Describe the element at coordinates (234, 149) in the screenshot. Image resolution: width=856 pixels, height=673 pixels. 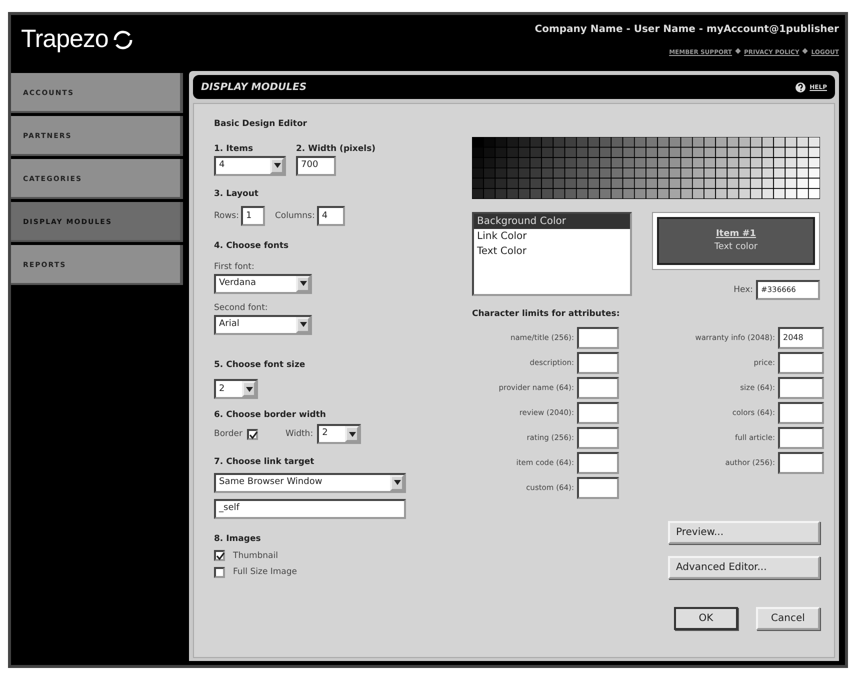
I see `section-heading: 1. Items` at that location.